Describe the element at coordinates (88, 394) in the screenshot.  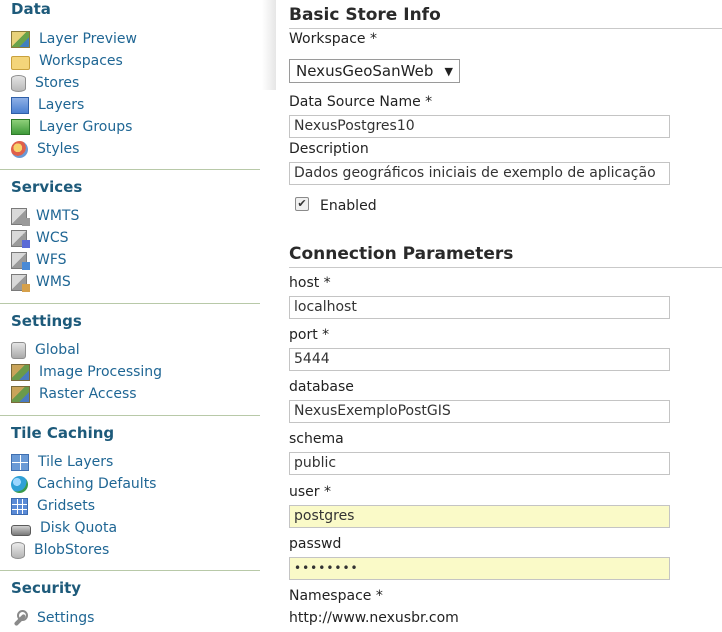
I see `sidebar-item-label: Raster Access` at that location.